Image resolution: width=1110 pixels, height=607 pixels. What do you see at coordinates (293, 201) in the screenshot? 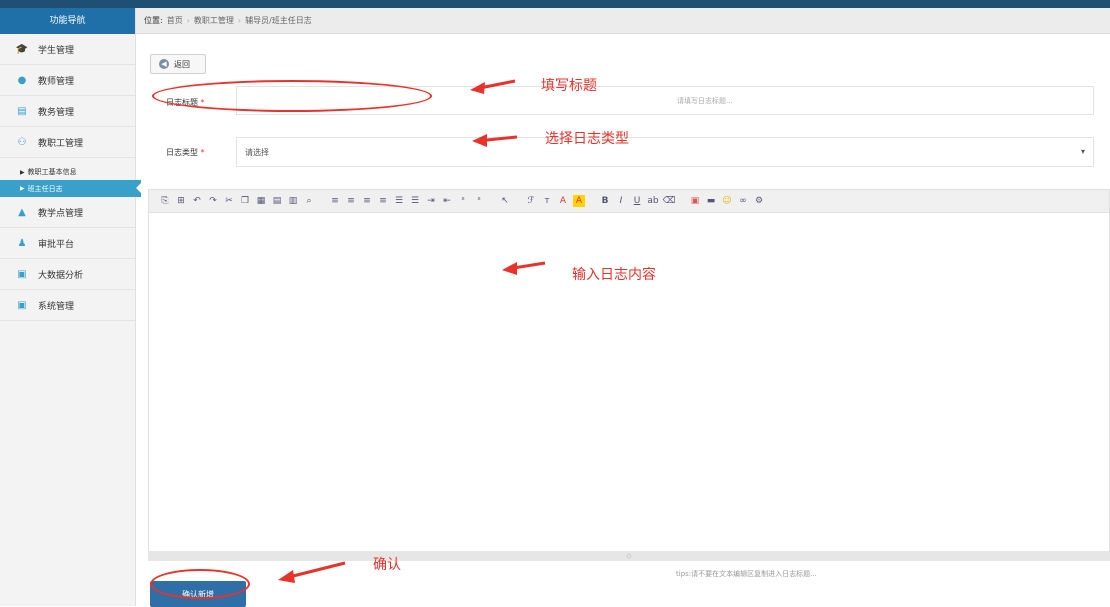
I see `paste-word-icon: ▥` at bounding box center [293, 201].